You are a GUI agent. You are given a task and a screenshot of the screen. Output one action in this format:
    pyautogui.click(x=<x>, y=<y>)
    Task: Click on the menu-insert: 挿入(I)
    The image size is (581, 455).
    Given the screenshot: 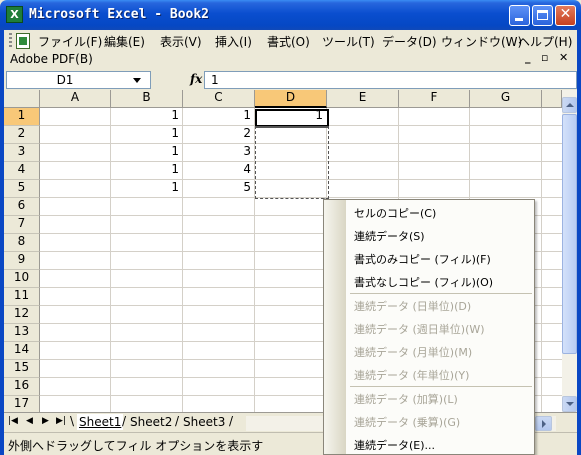 What is the action you would take?
    pyautogui.click(x=233, y=41)
    